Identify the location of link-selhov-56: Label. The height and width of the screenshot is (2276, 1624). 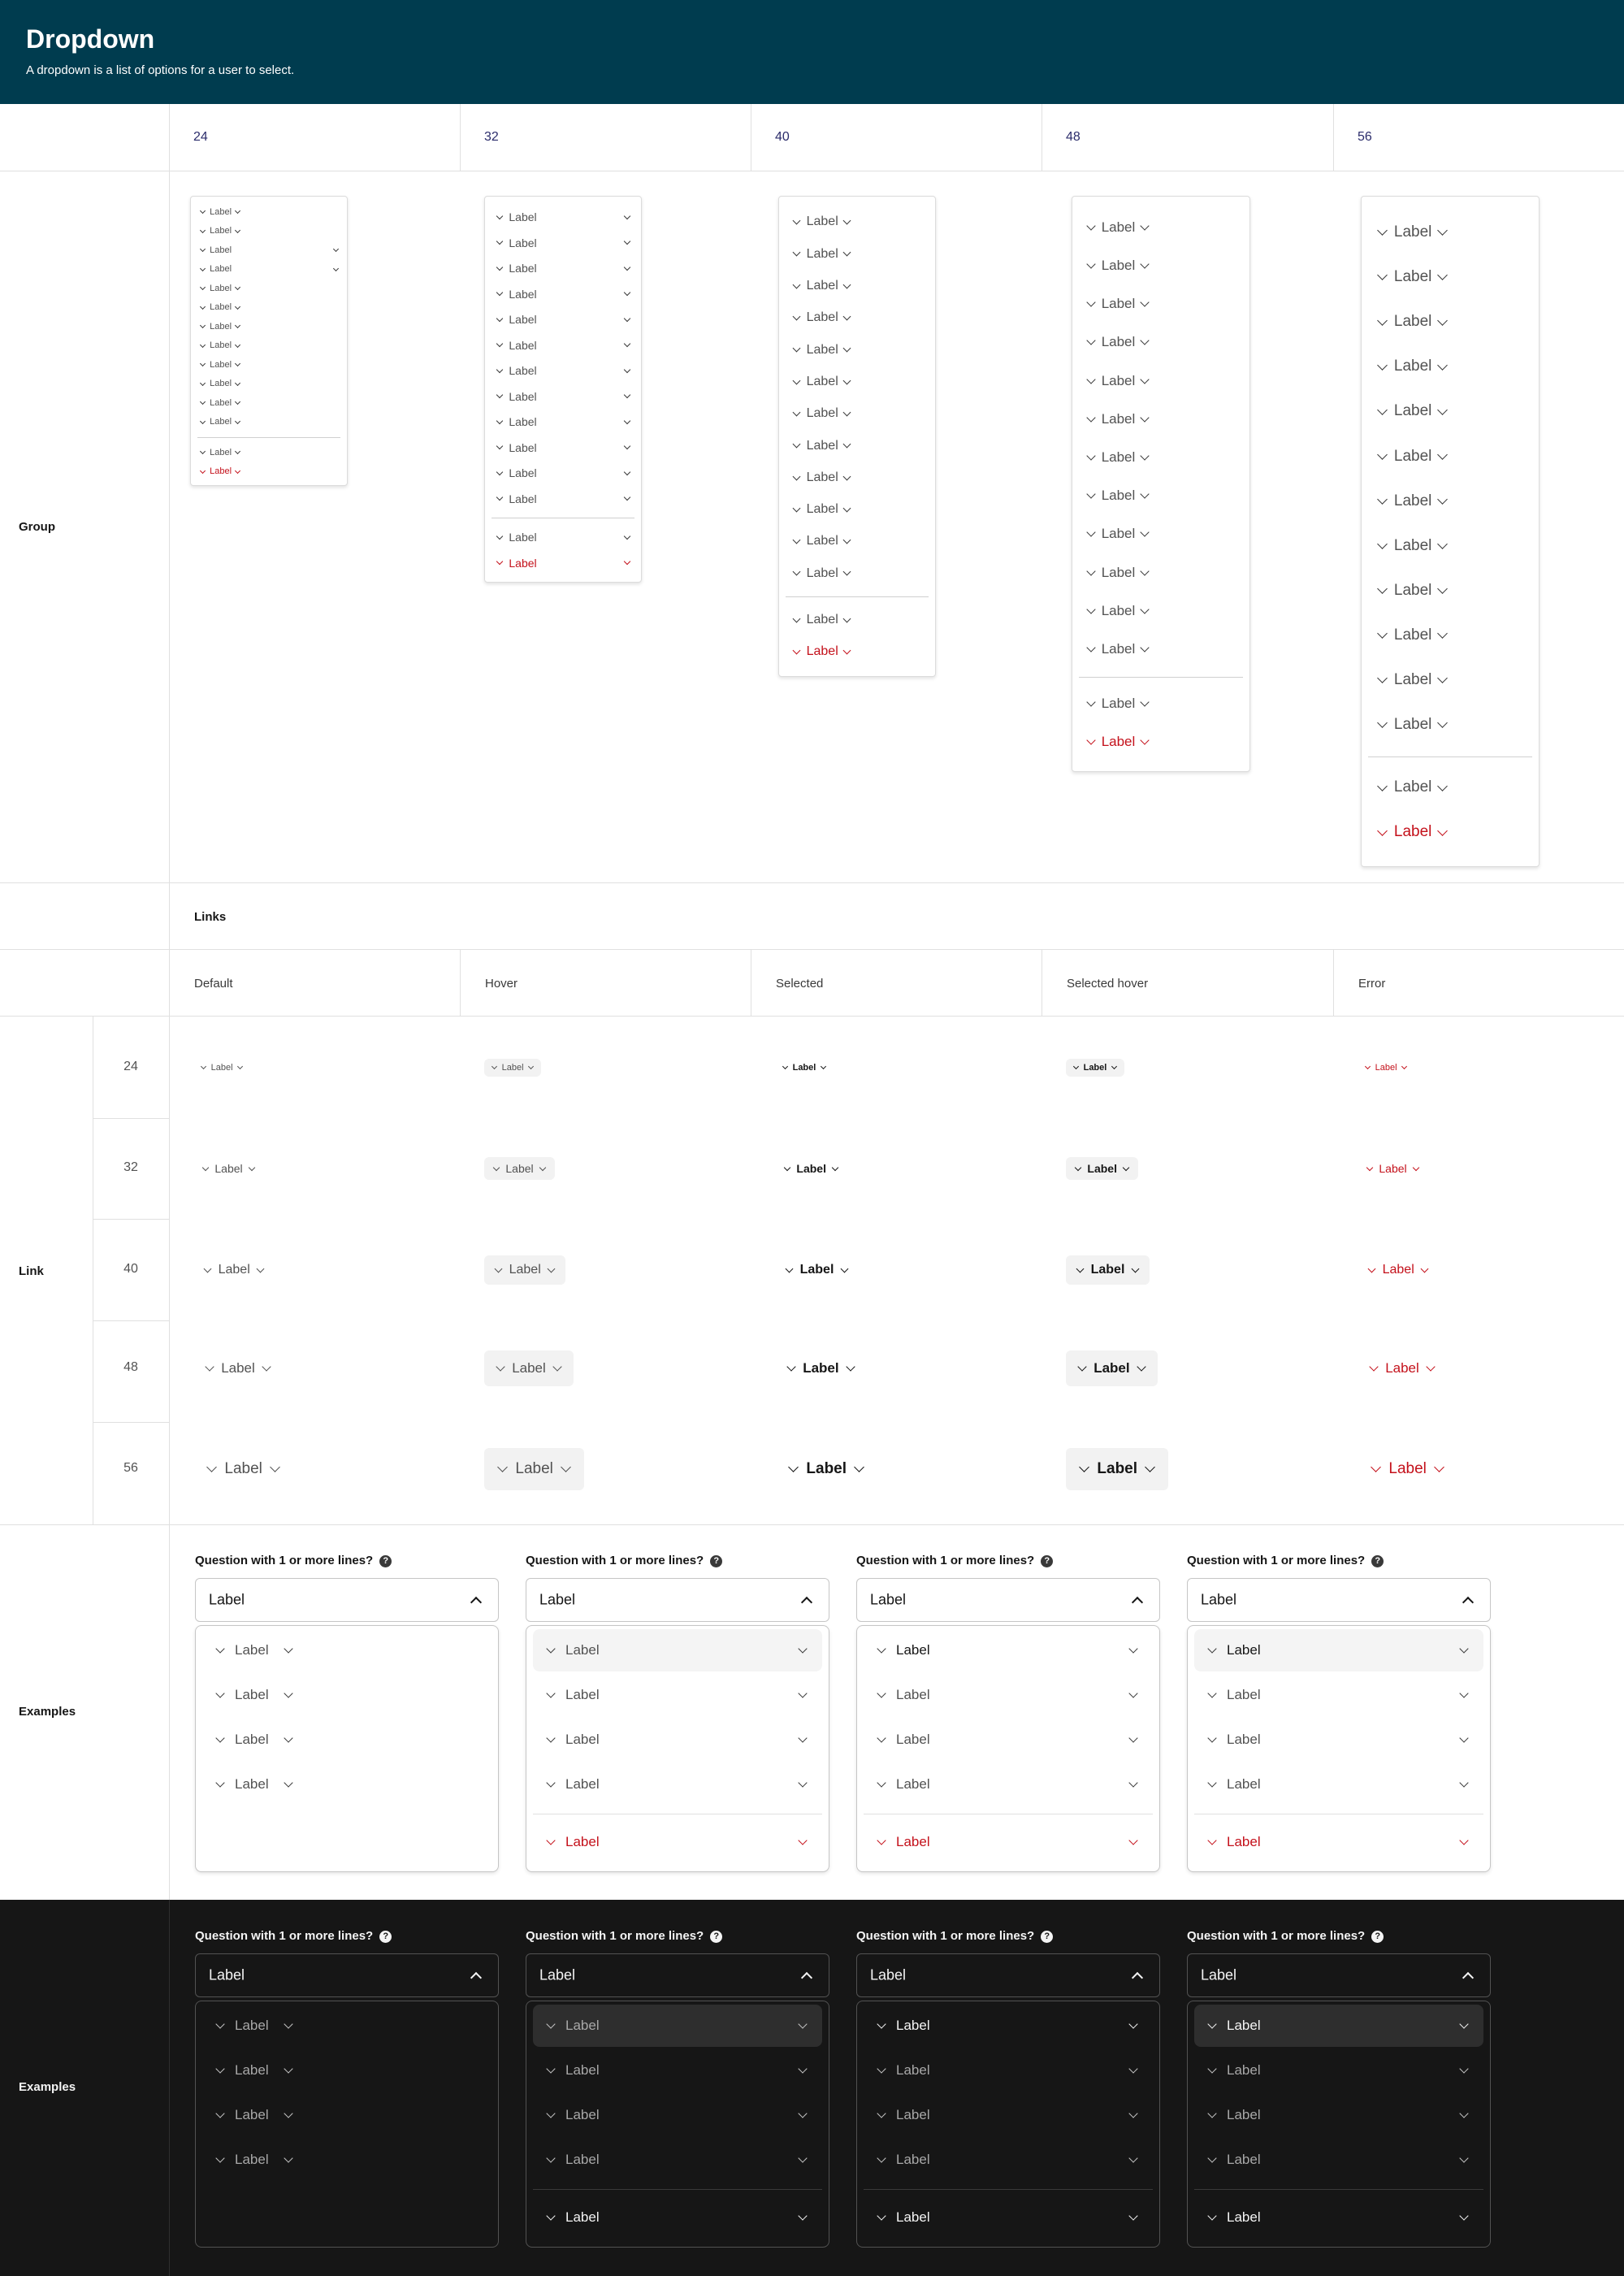
(1117, 1469).